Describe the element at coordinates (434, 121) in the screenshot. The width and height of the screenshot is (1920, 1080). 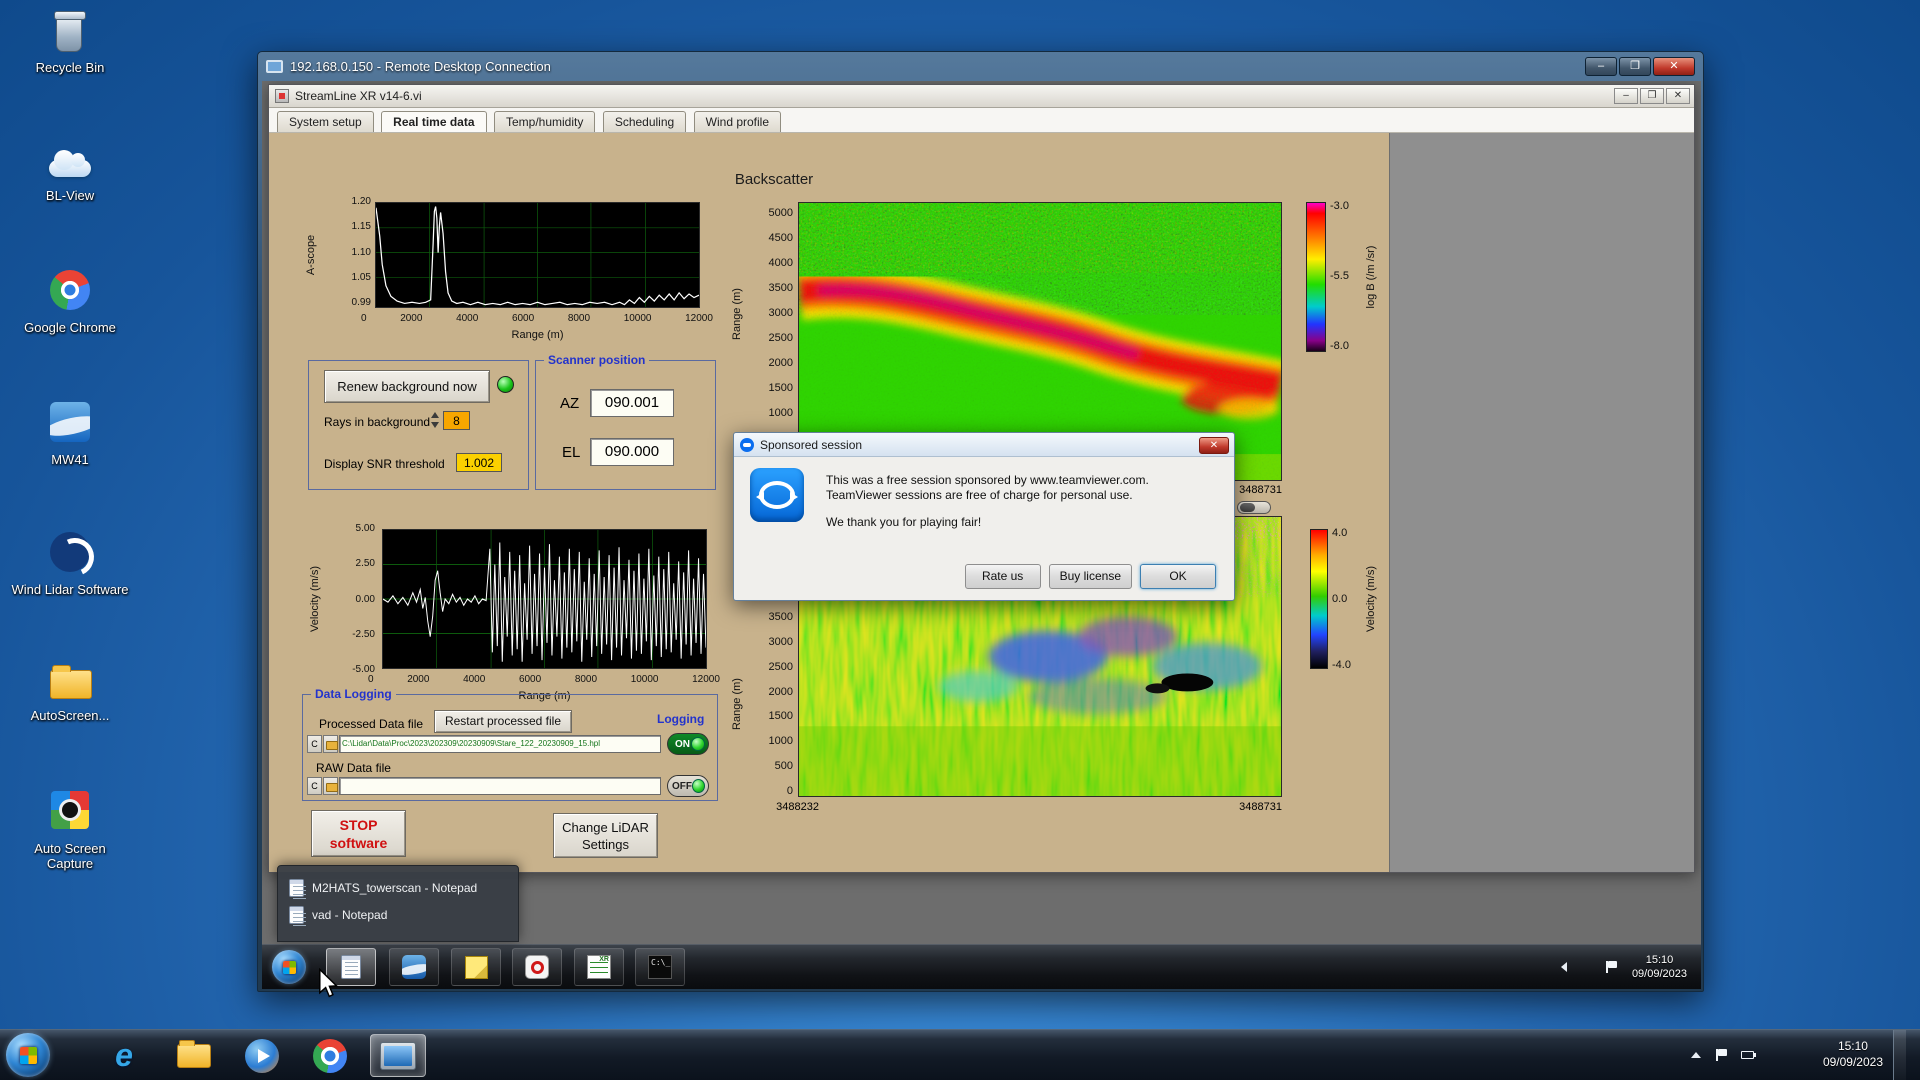
I see `tab-real-time-data: Real time data` at that location.